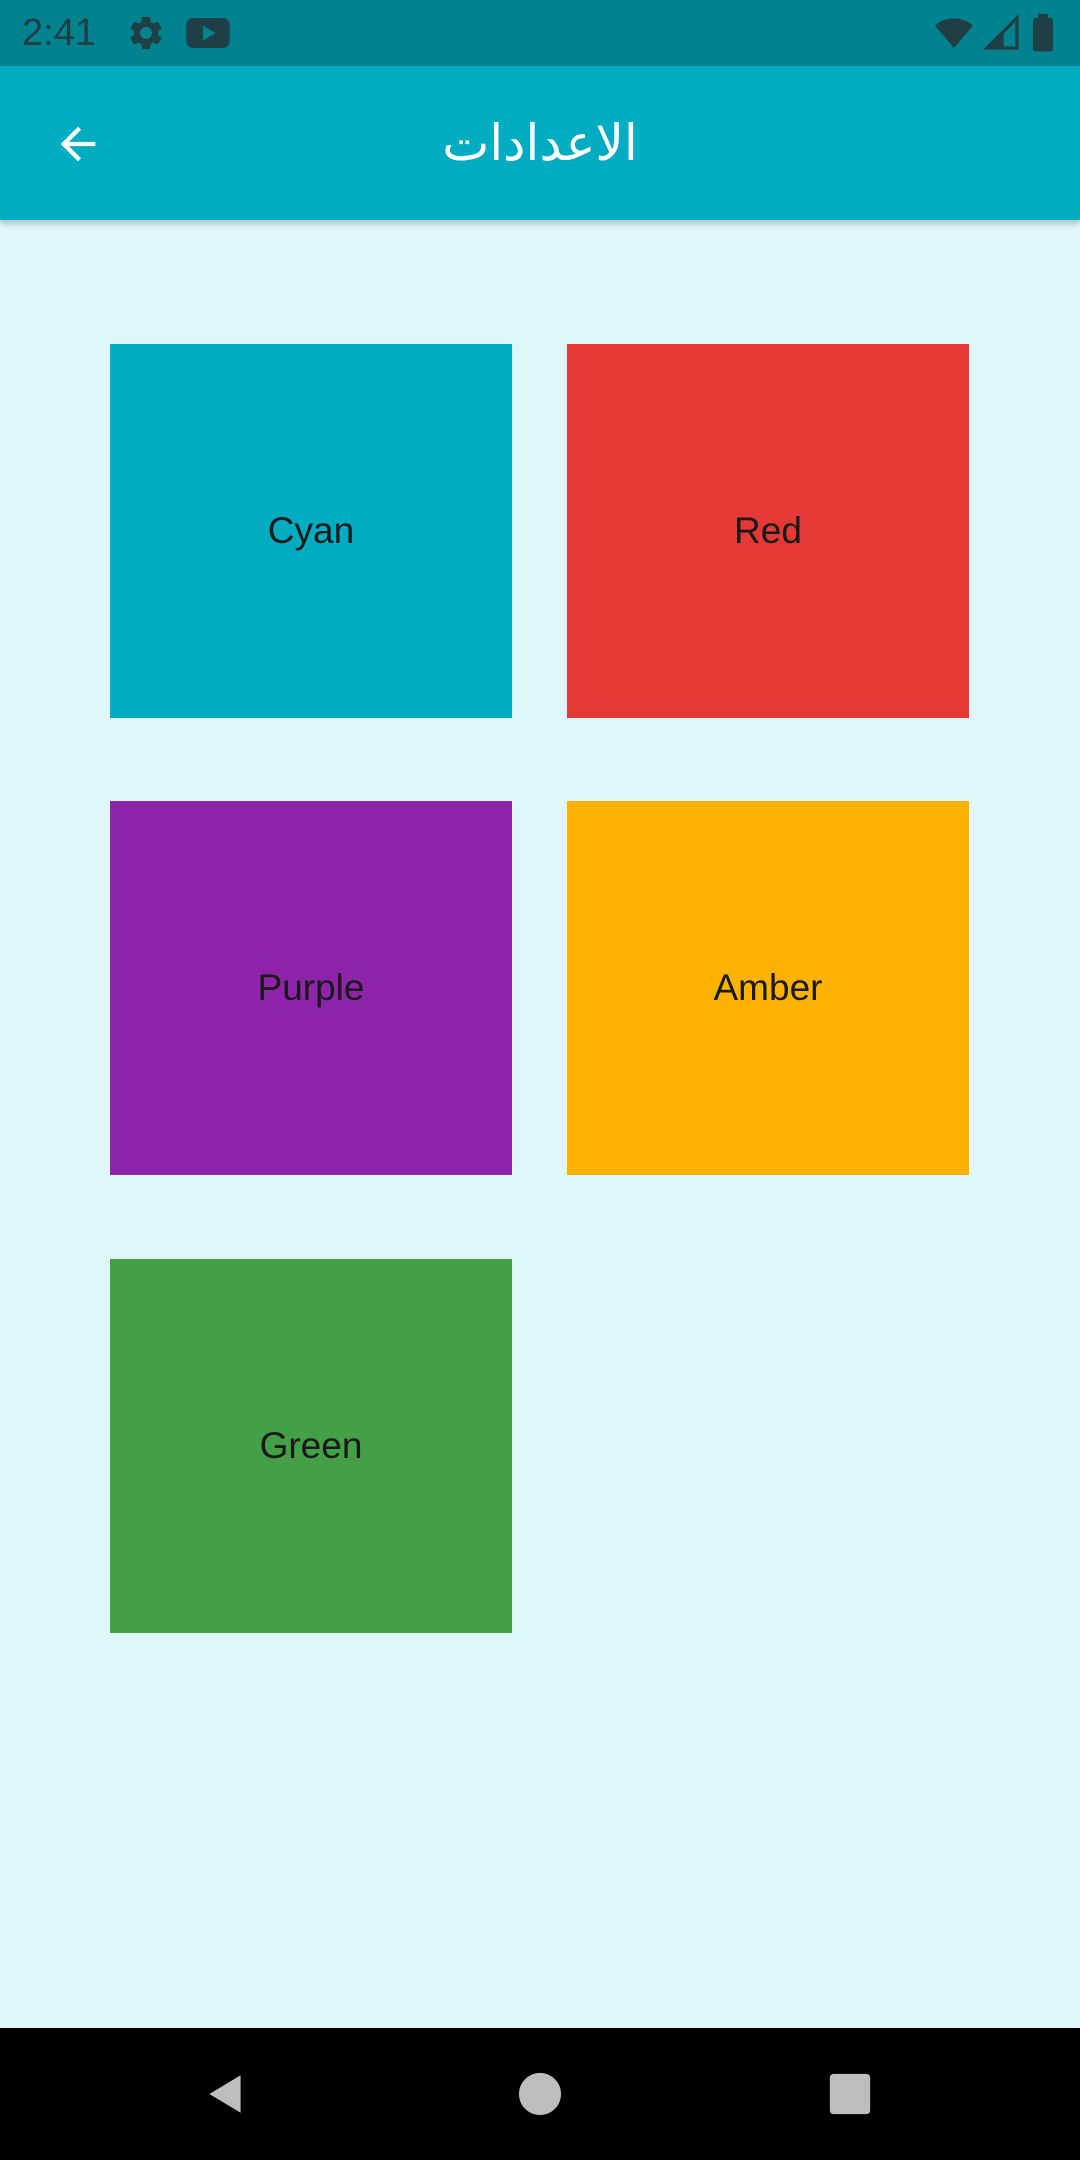  I want to click on nav-back-button, so click(226, 2094).